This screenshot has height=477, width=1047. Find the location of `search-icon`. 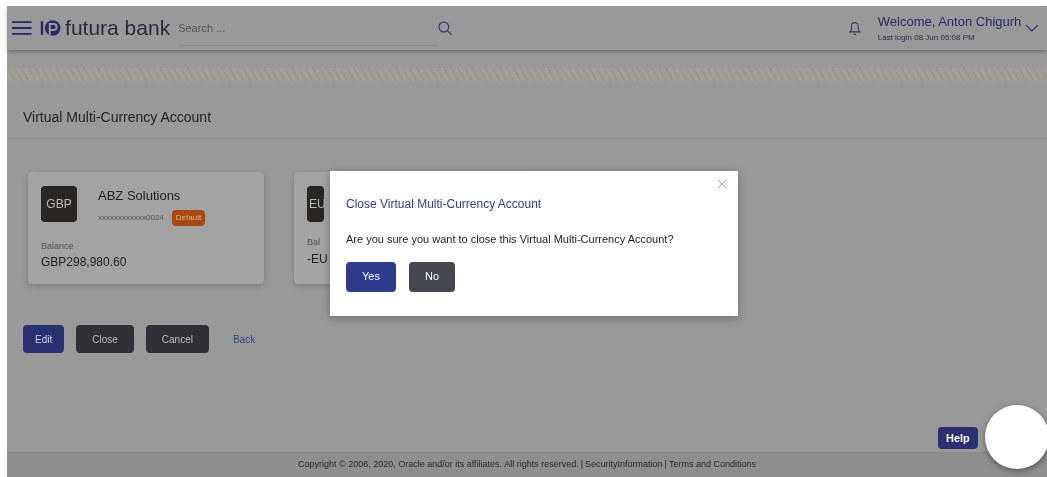

search-icon is located at coordinates (445, 28).